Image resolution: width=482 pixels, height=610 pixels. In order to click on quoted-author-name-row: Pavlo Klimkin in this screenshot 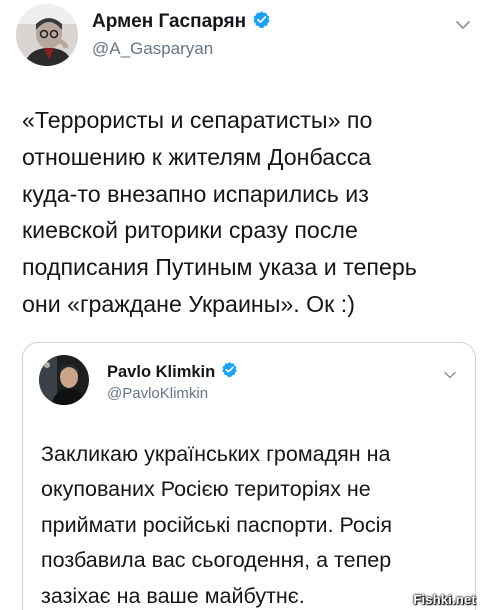, I will do `click(172, 372)`.